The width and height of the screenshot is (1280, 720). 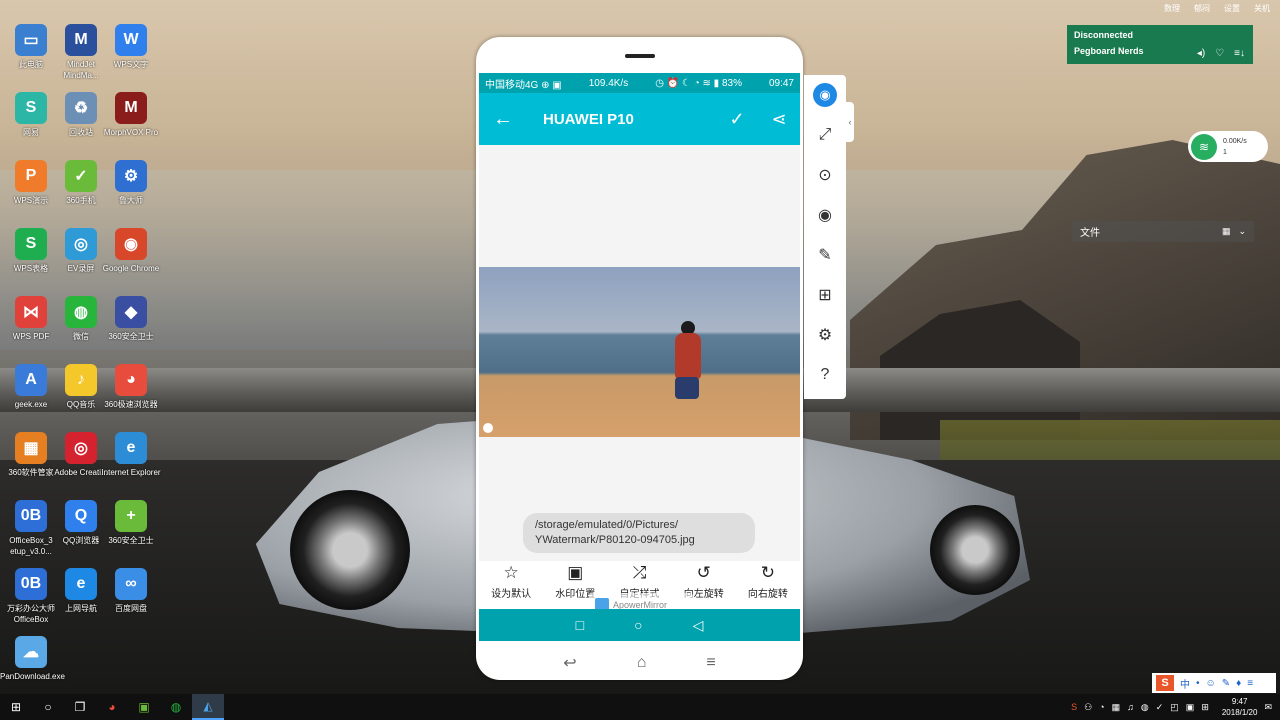 What do you see at coordinates (1101, 707) in the screenshot?
I see `tray-icon: ◔` at bounding box center [1101, 707].